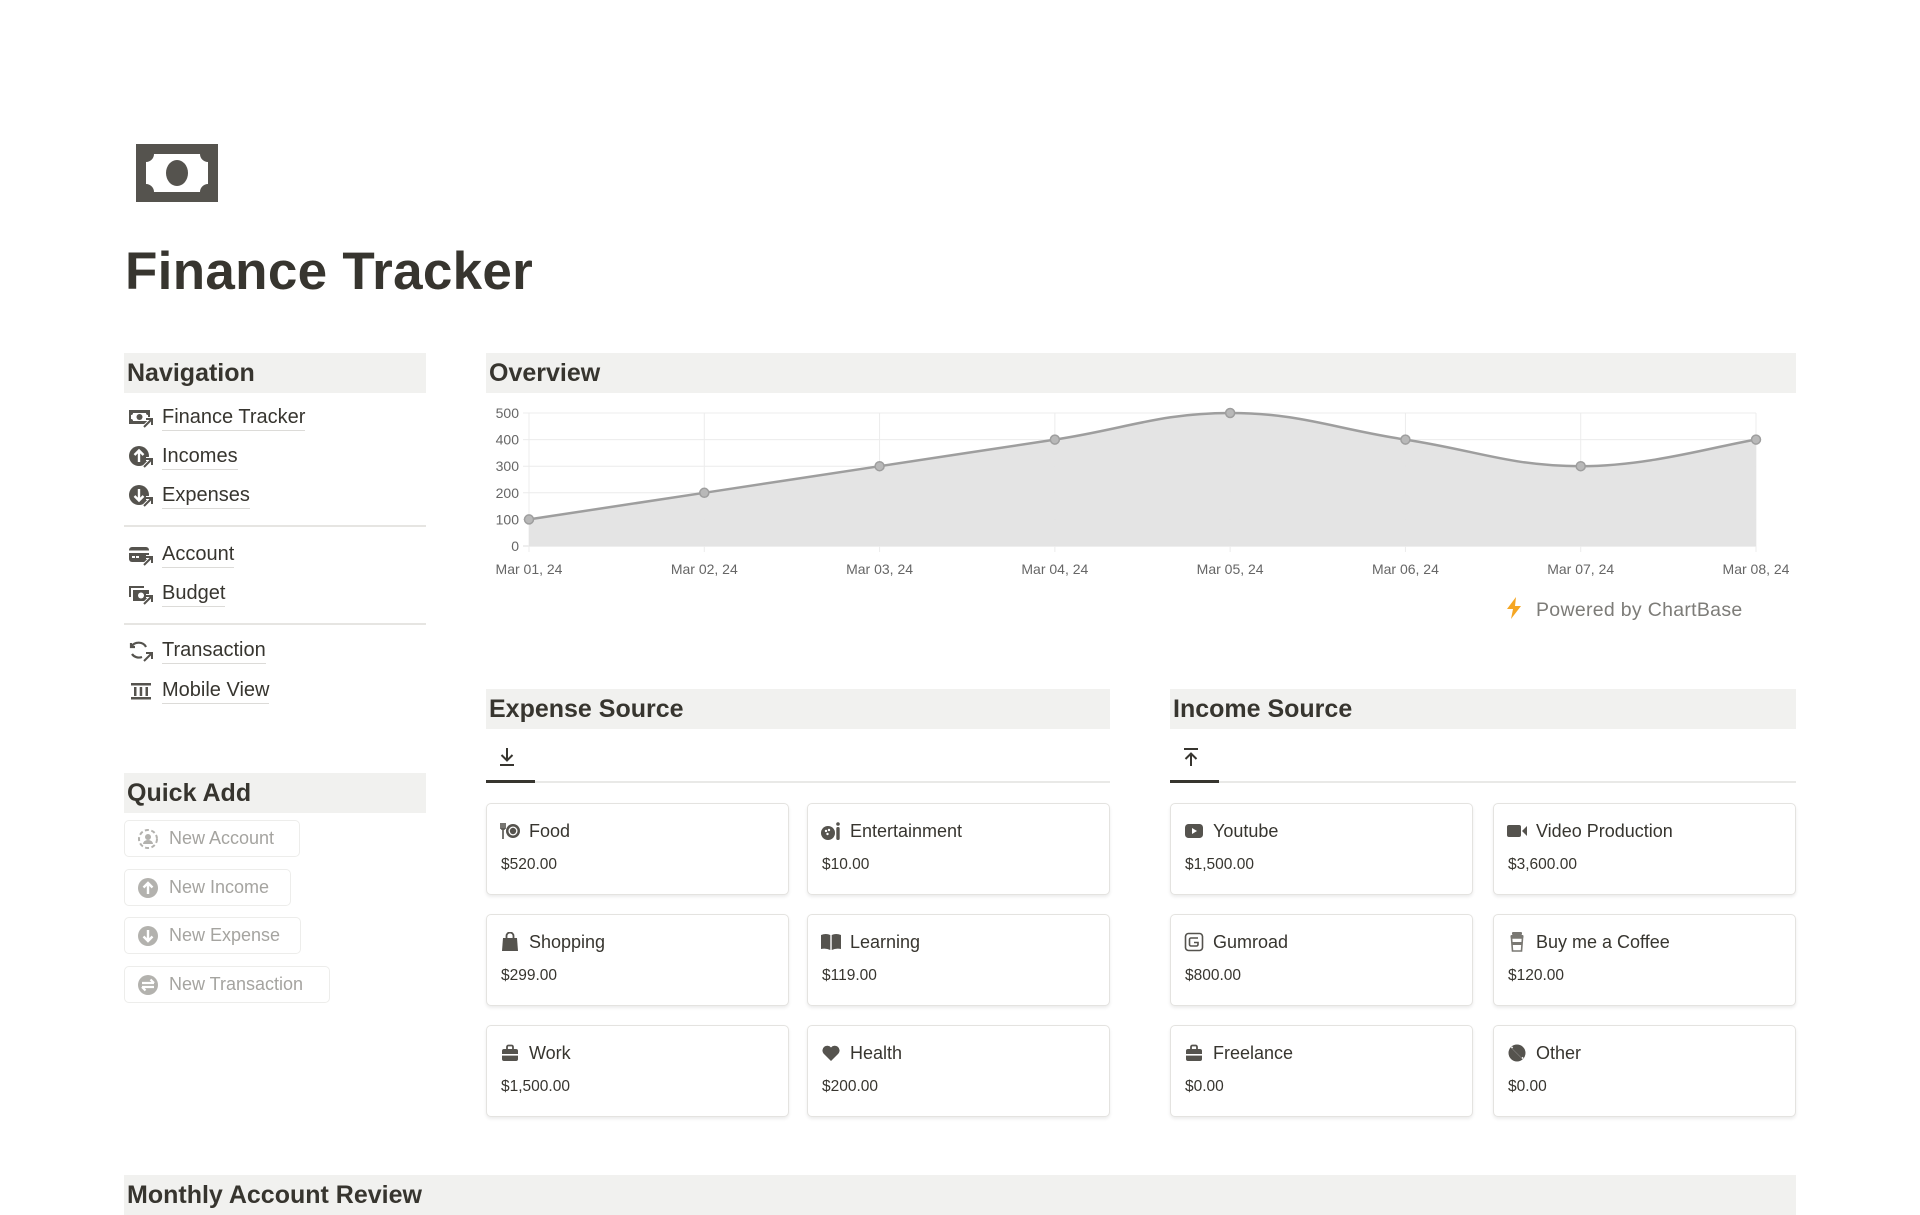 The width and height of the screenshot is (1920, 1215). What do you see at coordinates (1517, 1053) in the screenshot?
I see `slashed-circle-icon` at bounding box center [1517, 1053].